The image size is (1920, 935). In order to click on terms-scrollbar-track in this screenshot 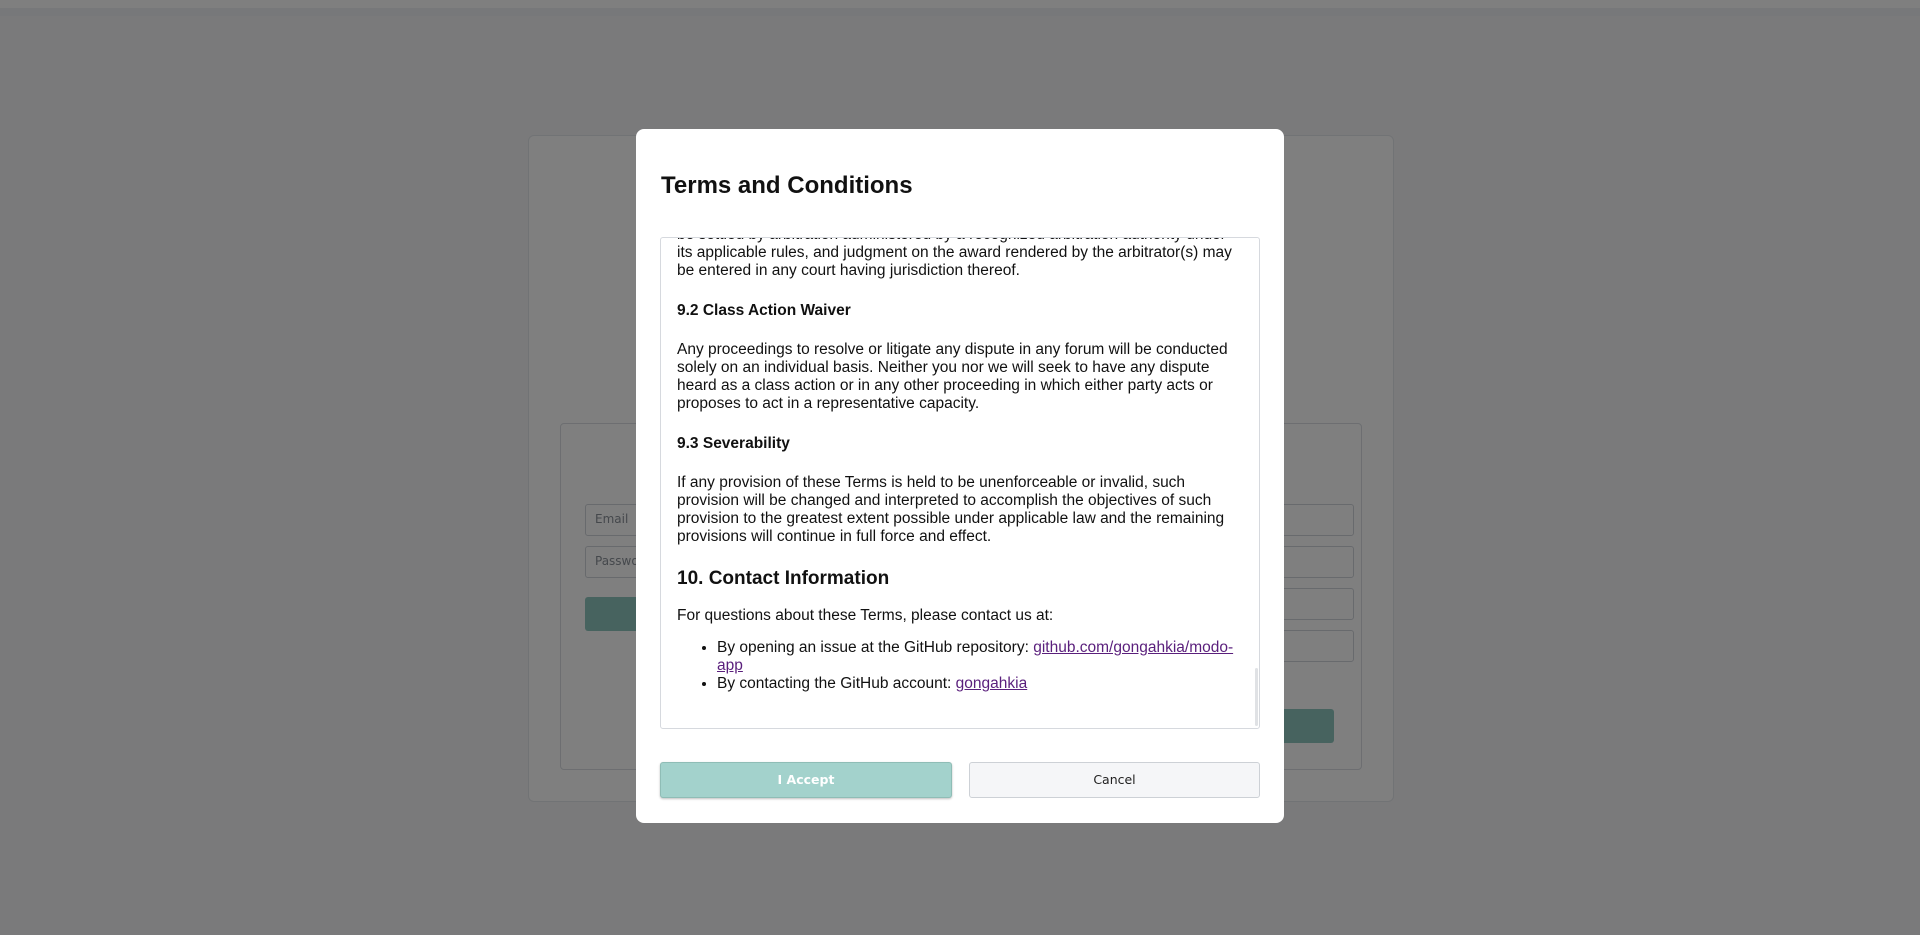, I will do `click(1256, 483)`.